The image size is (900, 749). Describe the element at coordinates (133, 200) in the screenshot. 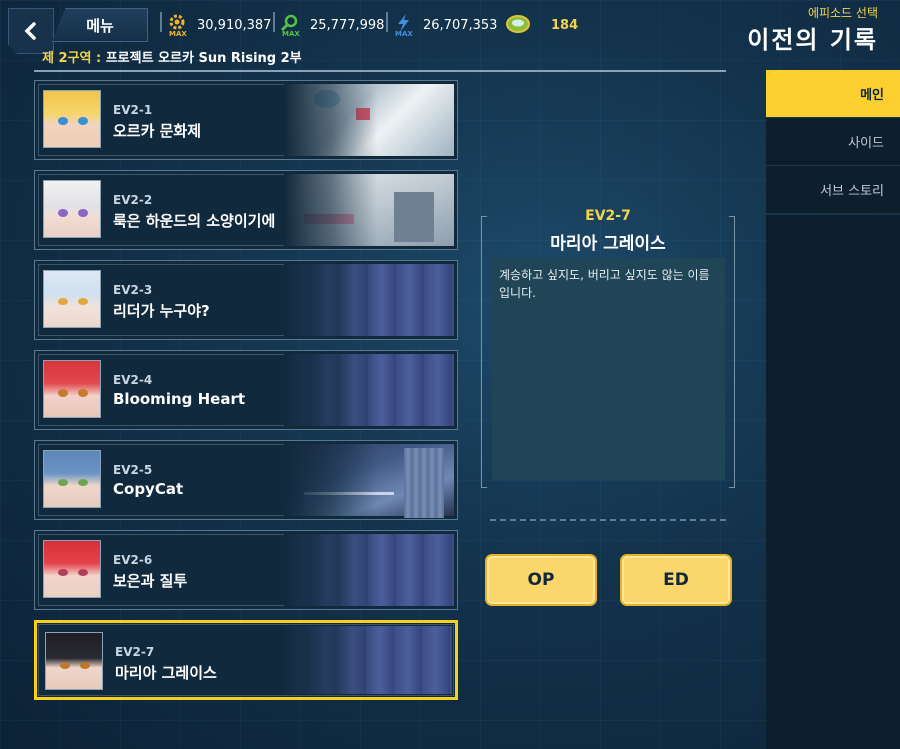

I see `episode-code: EV2-2` at that location.